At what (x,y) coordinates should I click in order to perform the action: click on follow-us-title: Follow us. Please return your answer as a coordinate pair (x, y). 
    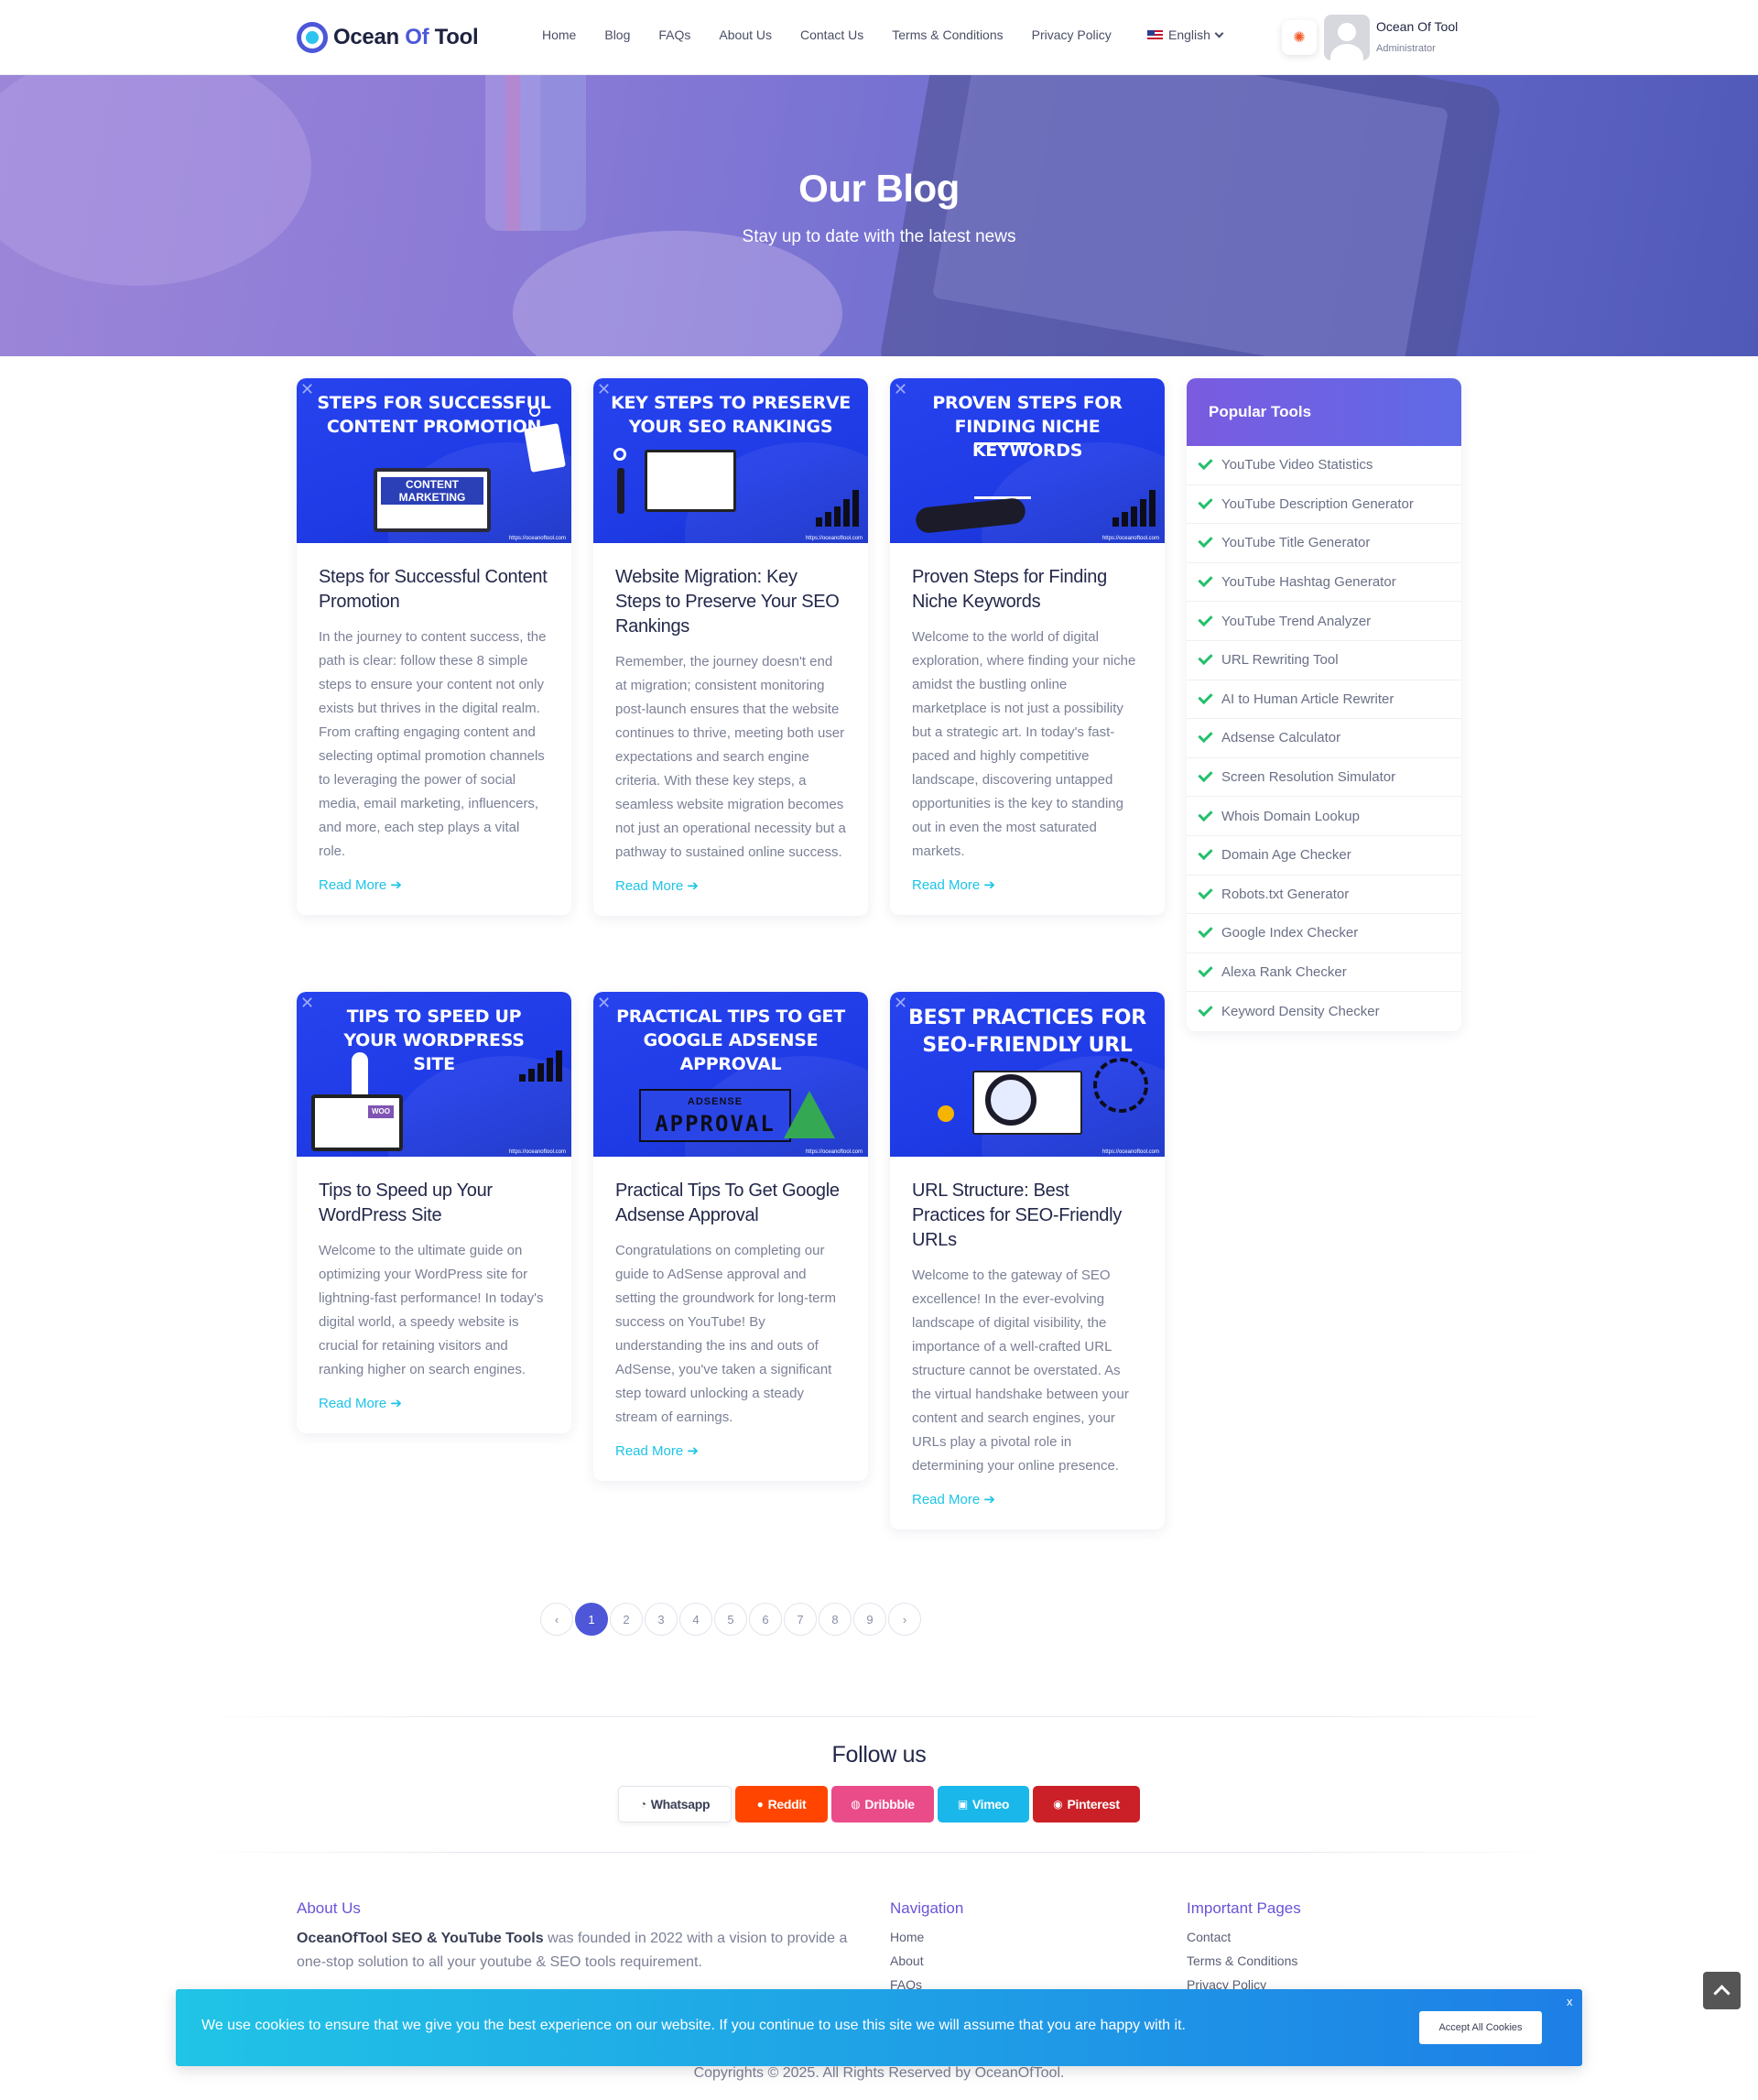
    Looking at the image, I should click on (879, 1755).